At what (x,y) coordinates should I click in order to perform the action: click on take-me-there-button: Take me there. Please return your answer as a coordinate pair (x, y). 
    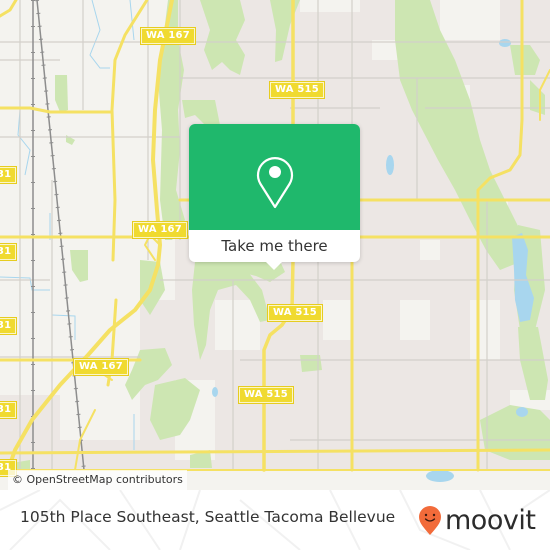
    Looking at the image, I should click on (274, 246).